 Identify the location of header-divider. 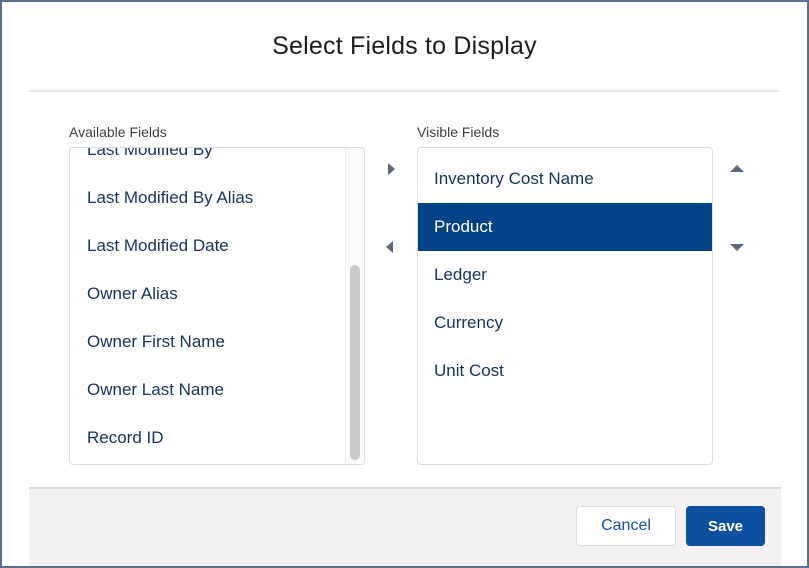
(404, 91).